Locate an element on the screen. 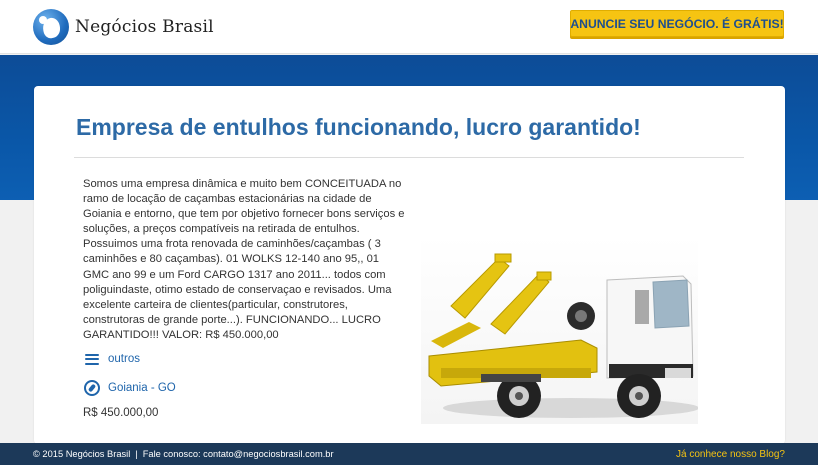 Image resolution: width=818 pixels, height=465 pixels. category-label: outros is located at coordinates (124, 359).